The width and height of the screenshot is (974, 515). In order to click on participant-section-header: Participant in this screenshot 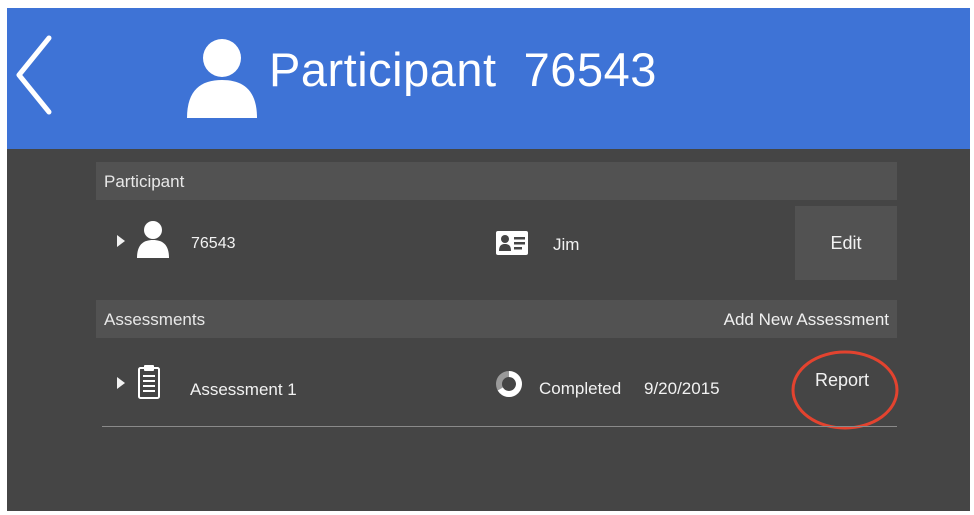, I will do `click(496, 181)`.